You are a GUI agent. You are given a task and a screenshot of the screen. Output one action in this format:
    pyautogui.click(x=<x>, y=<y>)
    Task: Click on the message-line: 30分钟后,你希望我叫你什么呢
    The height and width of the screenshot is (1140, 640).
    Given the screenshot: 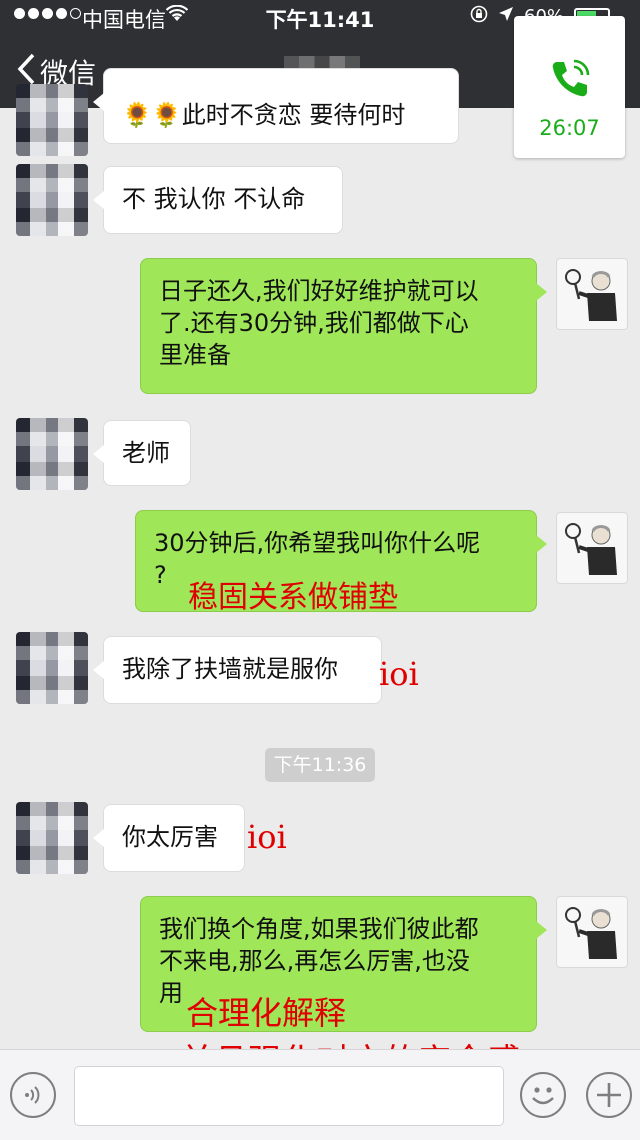 What is the action you would take?
    pyautogui.click(x=317, y=543)
    